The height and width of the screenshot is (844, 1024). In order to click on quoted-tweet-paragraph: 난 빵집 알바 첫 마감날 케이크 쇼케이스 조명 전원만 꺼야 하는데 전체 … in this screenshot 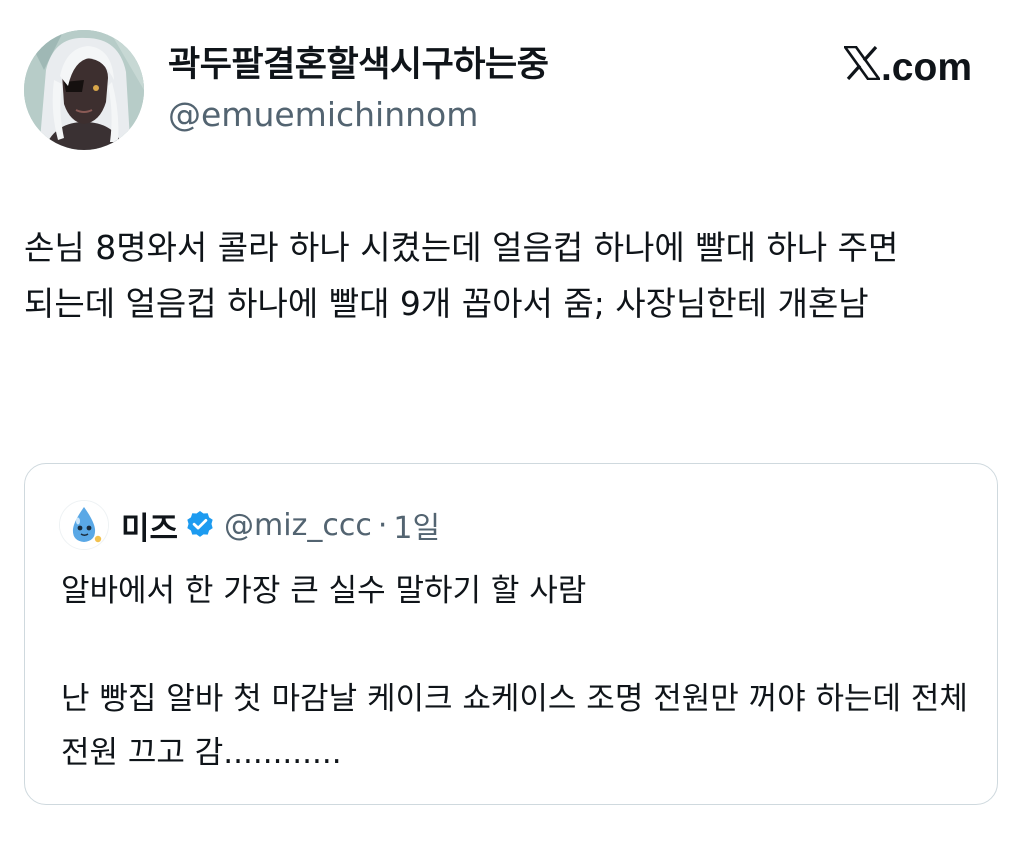, I will do `click(514, 726)`.